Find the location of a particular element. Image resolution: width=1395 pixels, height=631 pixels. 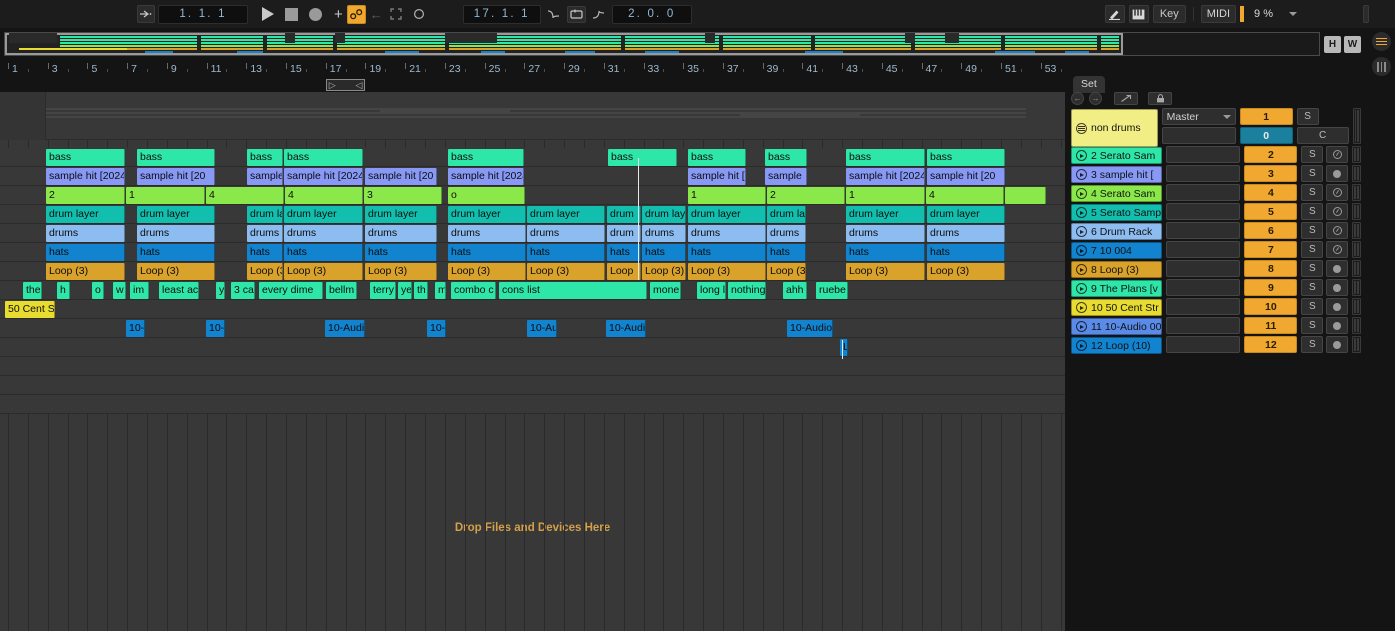

punch-in-icon is located at coordinates (553, 14).